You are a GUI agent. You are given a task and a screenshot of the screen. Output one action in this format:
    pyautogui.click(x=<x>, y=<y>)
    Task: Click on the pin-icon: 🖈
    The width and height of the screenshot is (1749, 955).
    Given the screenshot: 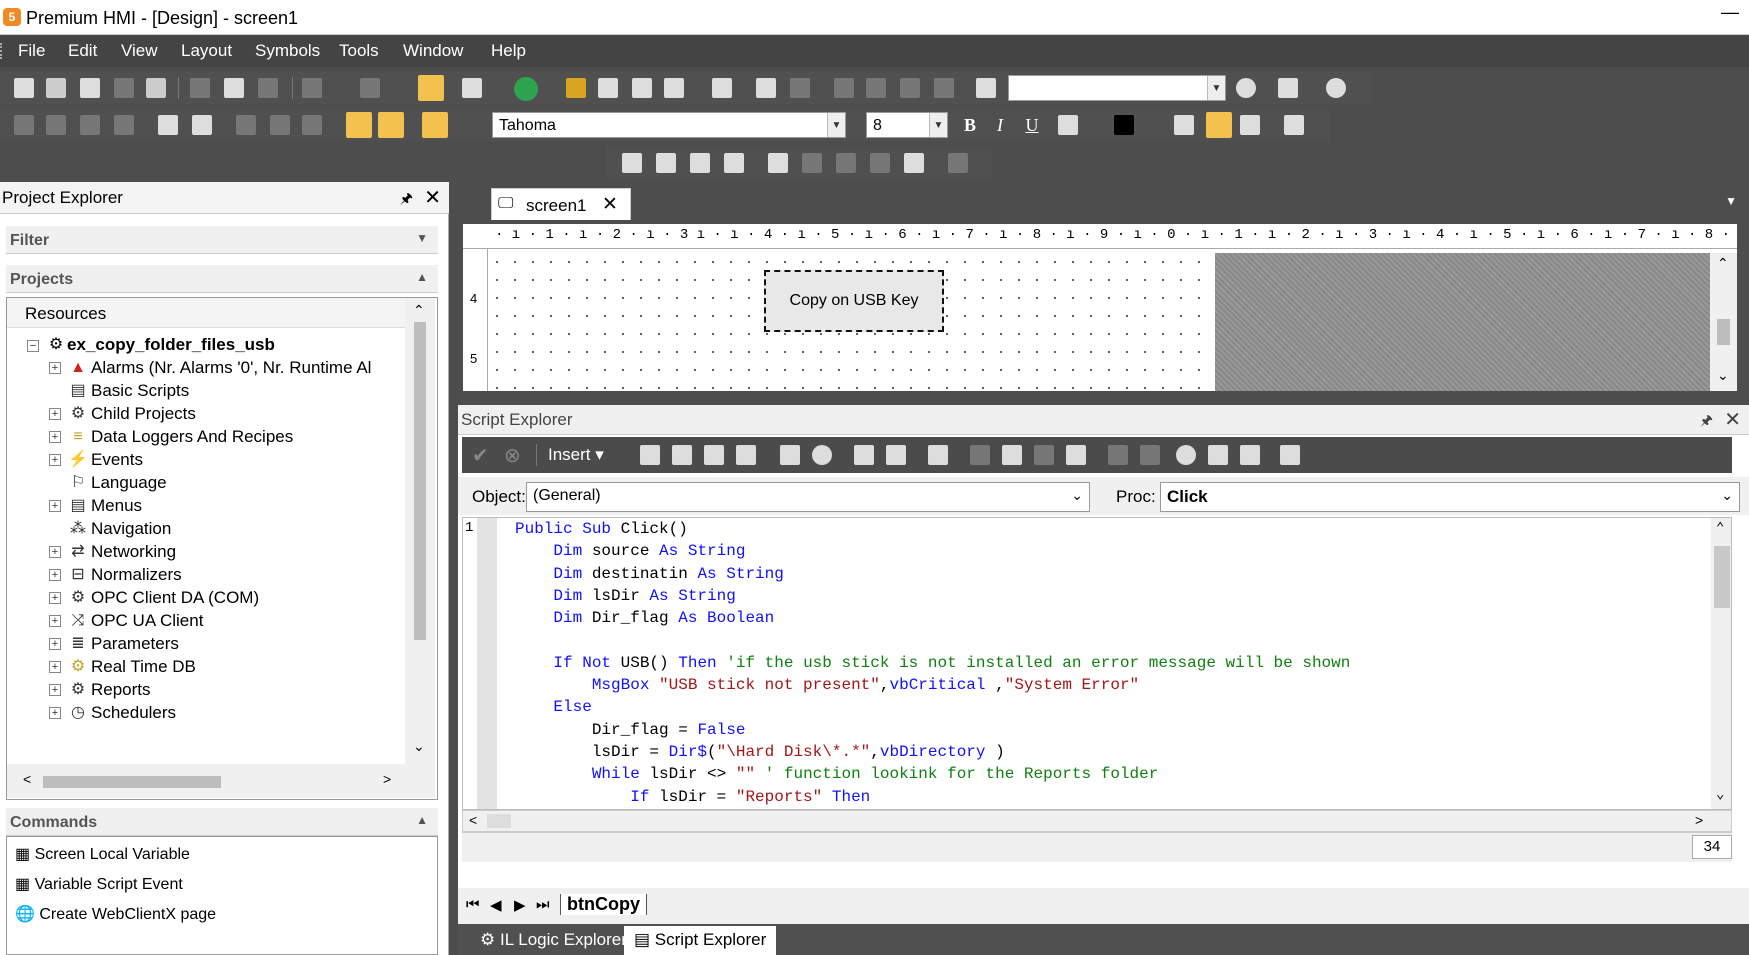 What is the action you would take?
    pyautogui.click(x=1706, y=422)
    